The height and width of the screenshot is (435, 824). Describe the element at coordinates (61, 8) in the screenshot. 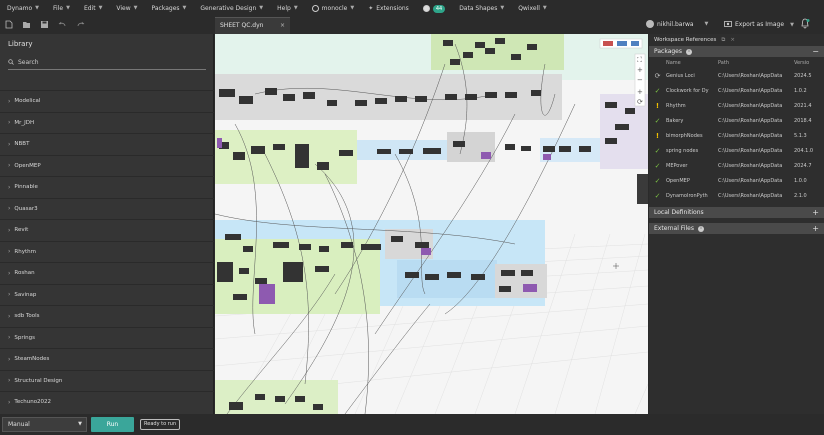

I see `menu-item-file: File ▼` at that location.